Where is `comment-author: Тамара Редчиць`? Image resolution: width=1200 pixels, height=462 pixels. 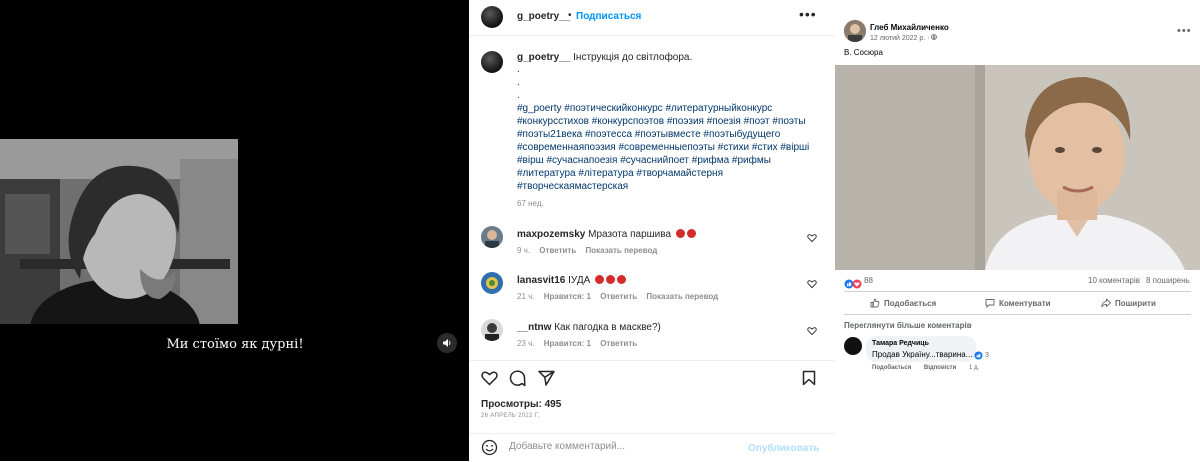 comment-author: Тамара Редчиць is located at coordinates (900, 343).